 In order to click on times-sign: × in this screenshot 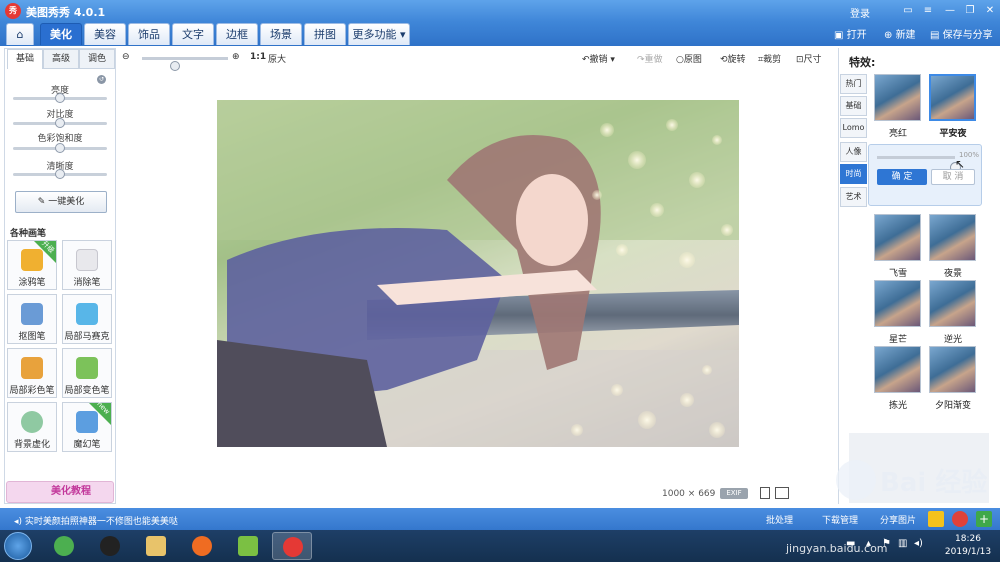, I will do `click(691, 494)`.